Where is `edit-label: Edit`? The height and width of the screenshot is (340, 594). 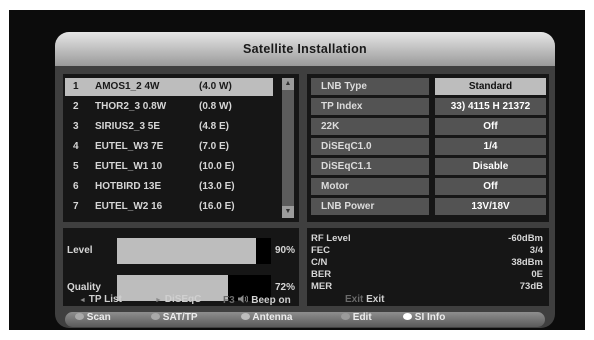
edit-label: Edit is located at coordinates (362, 317).